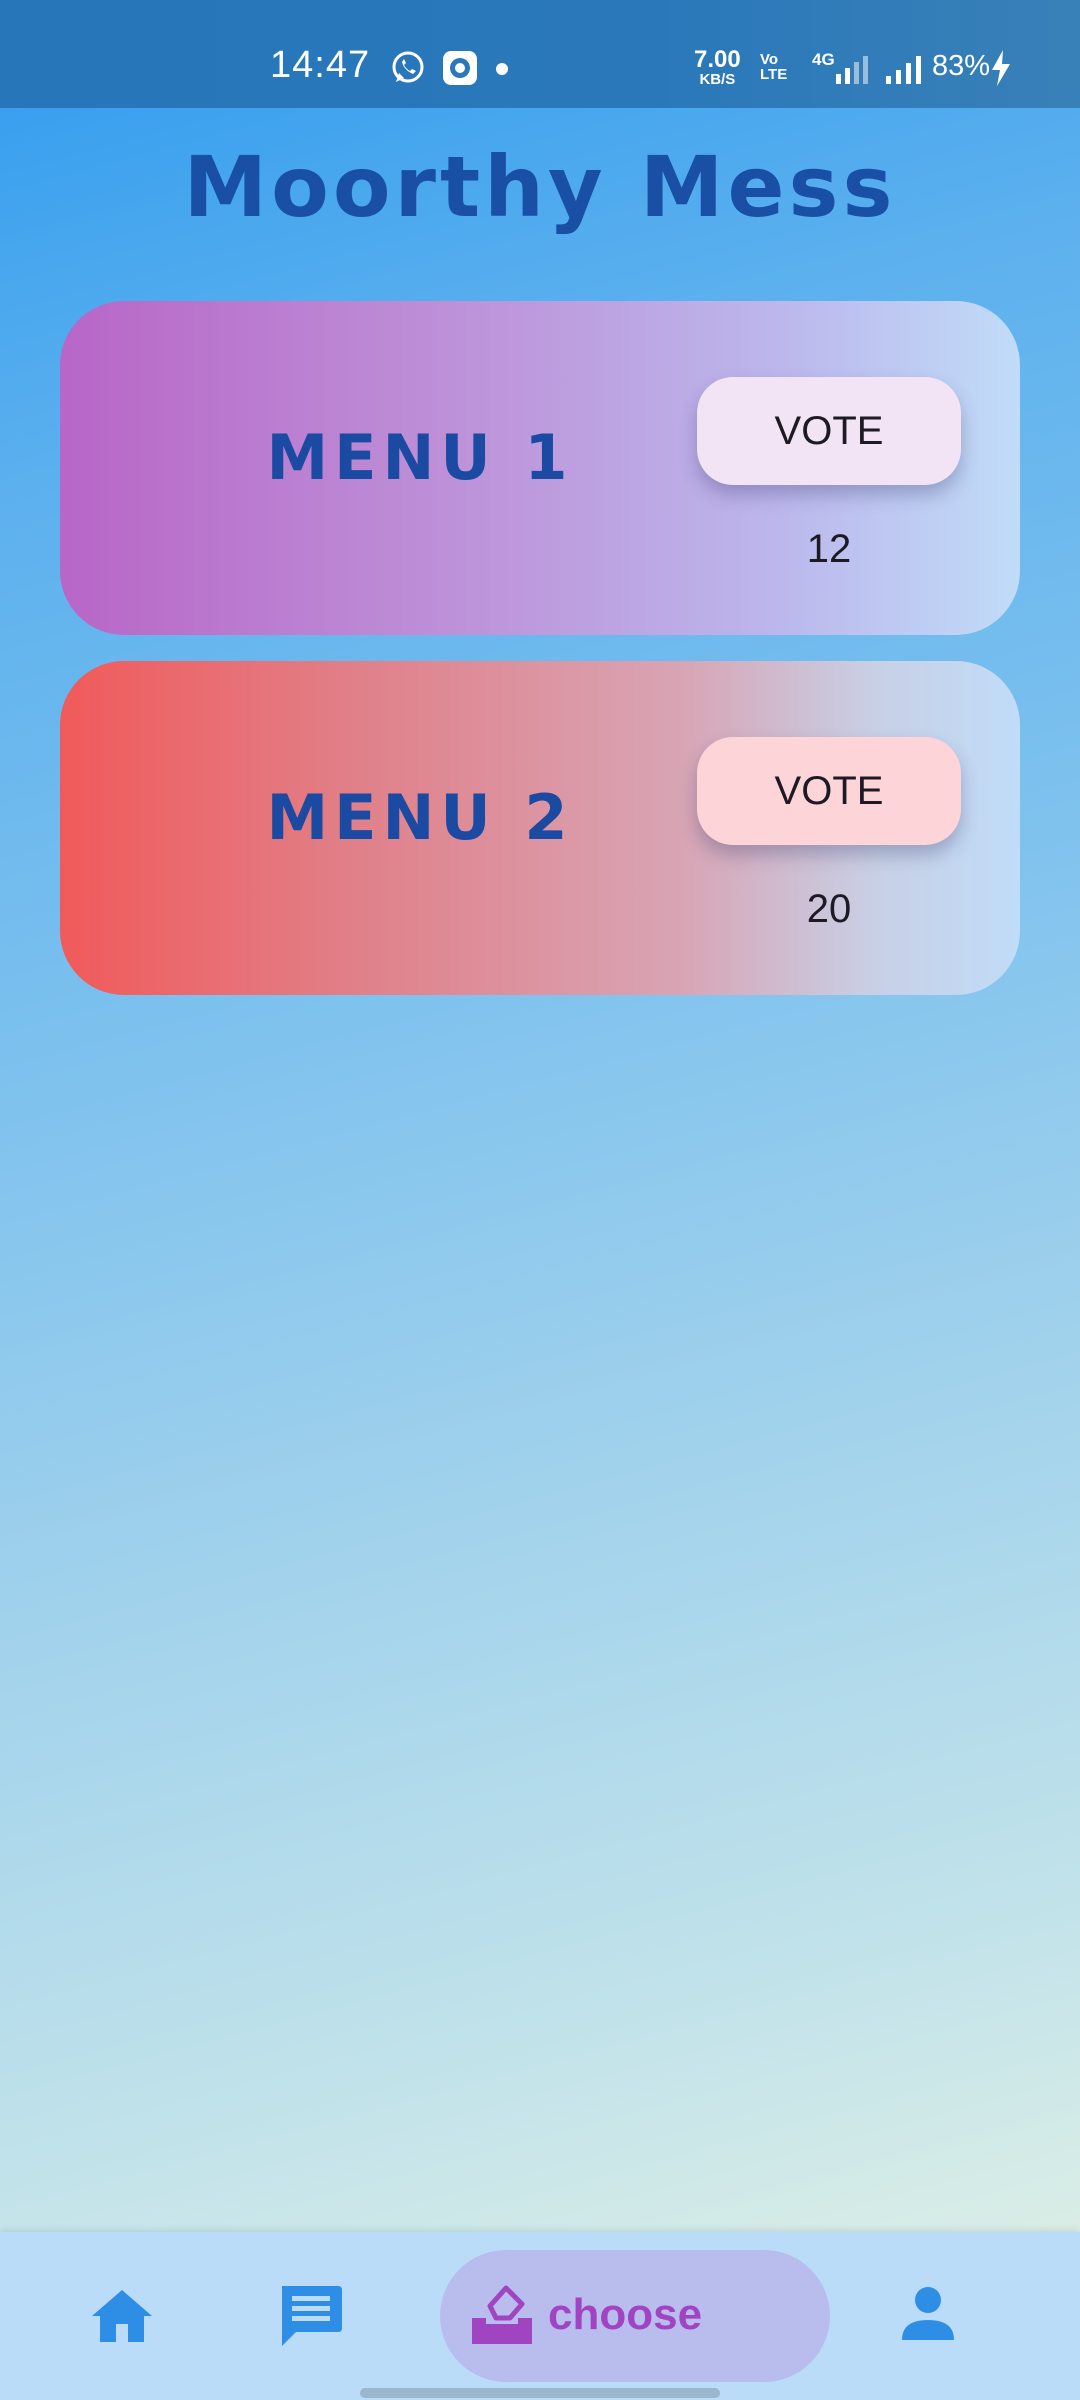  I want to click on status-time: 14:47, so click(320, 65).